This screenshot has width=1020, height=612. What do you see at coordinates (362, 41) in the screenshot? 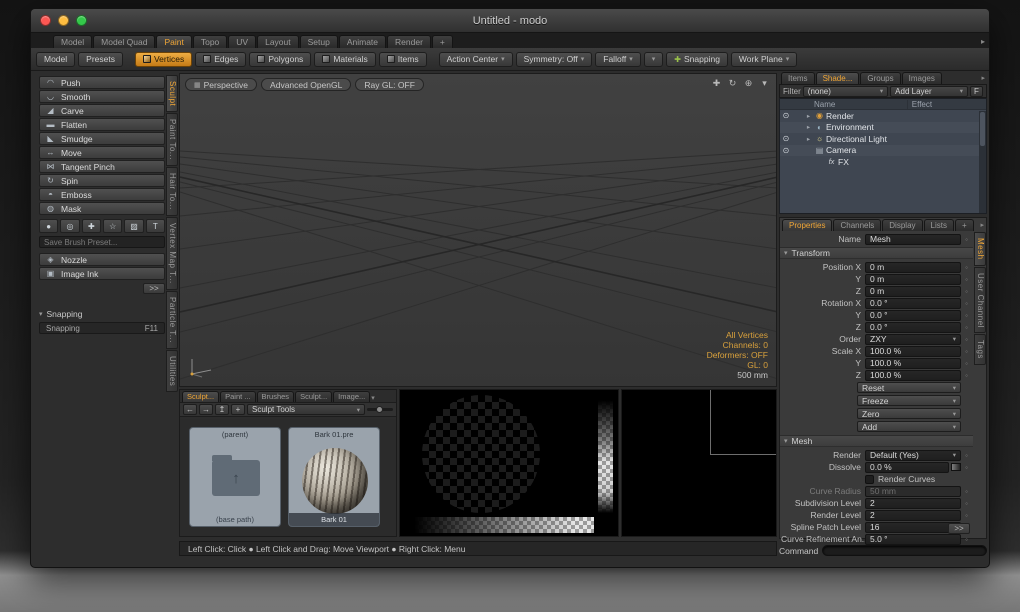
I see `tab-animate: Animate` at bounding box center [362, 41].